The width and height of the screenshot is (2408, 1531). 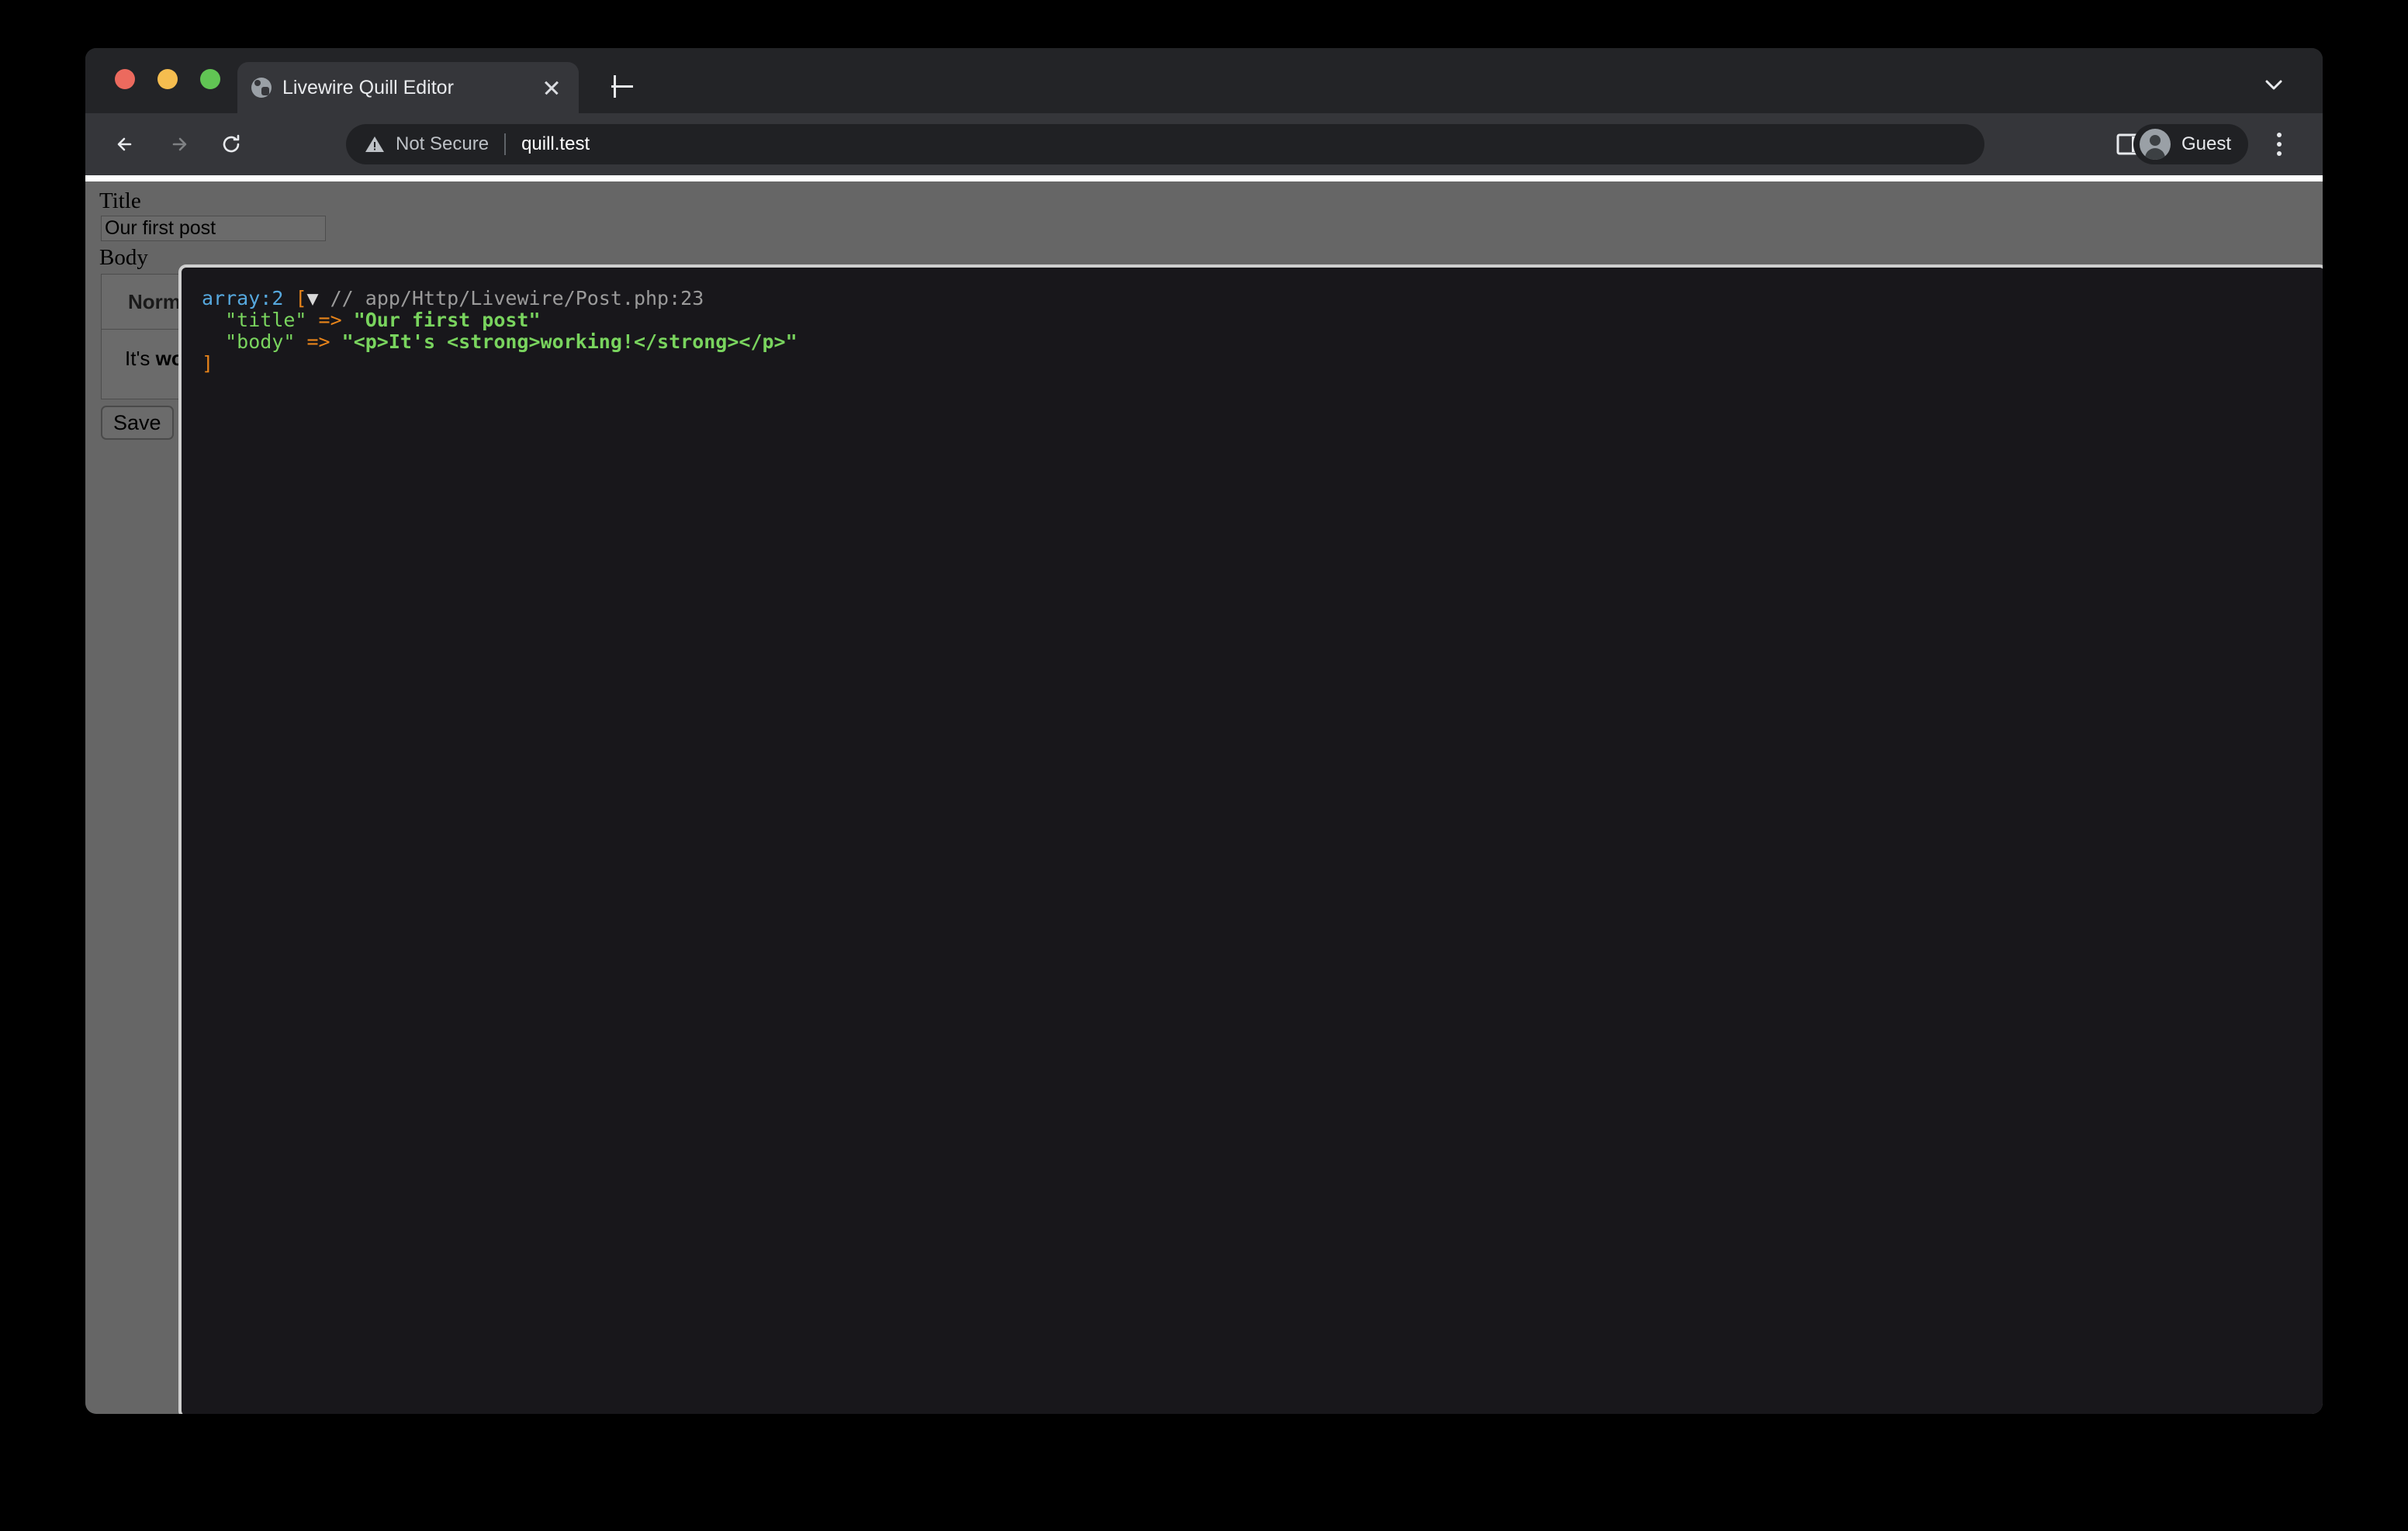 I want to click on dump-open-bracket: [, so click(x=301, y=298).